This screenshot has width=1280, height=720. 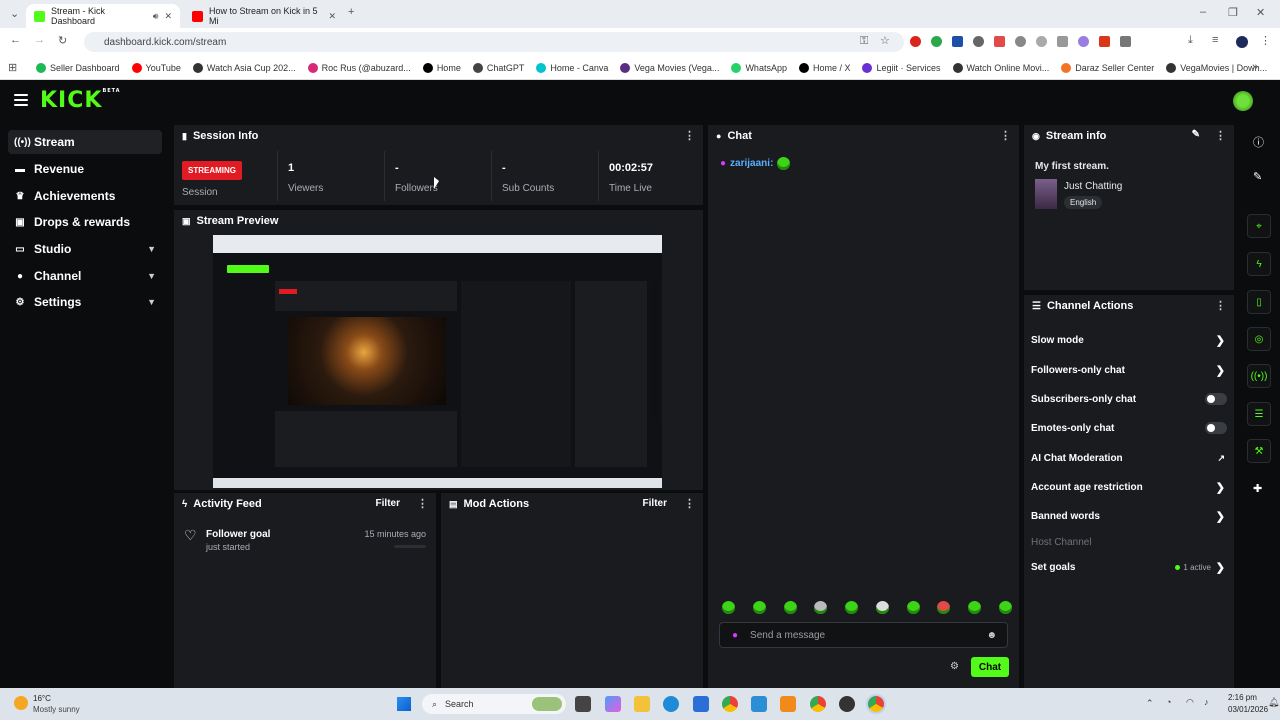 What do you see at coordinates (12, 67) in the screenshot?
I see `apps-grid-icon: ⊞` at bounding box center [12, 67].